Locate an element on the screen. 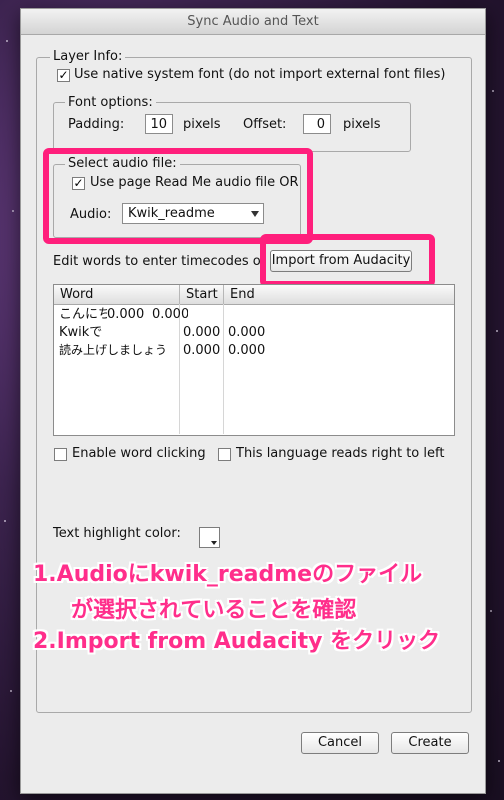 This screenshot has width=504, height=800. rtl-label: This language reads right to left is located at coordinates (340, 453).